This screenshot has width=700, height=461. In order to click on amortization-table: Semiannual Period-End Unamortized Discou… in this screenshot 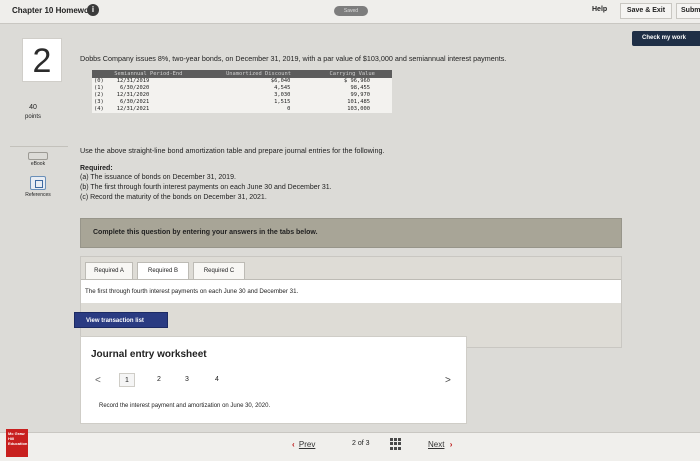, I will do `click(242, 91)`.